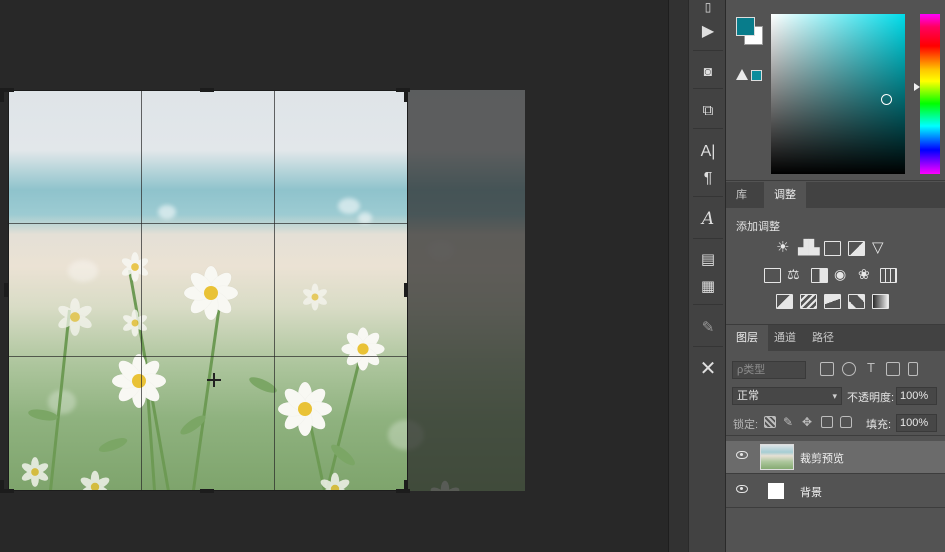  I want to click on tab-paths: 路径, so click(823, 338).